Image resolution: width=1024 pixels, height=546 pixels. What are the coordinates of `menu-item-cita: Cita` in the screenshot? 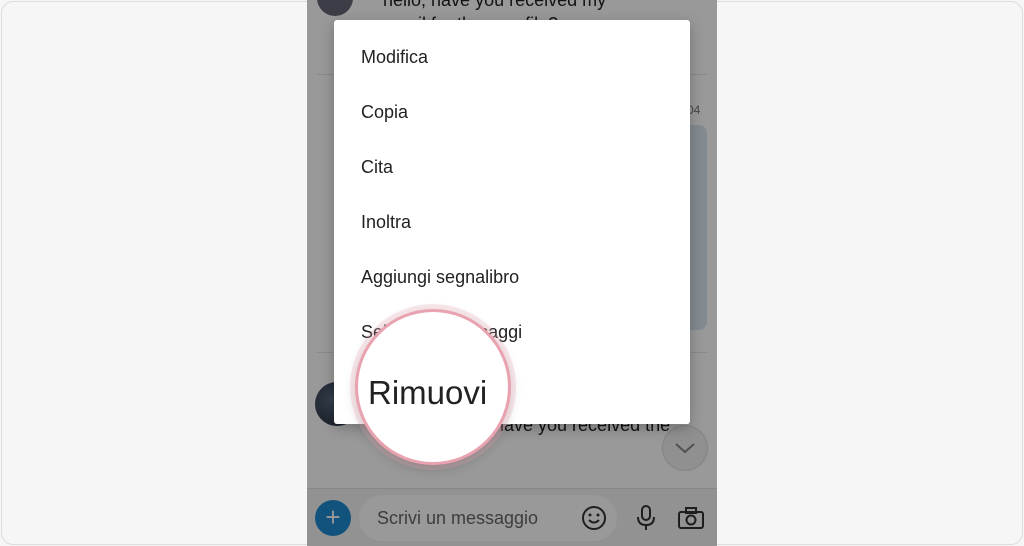 It's located at (511, 167).